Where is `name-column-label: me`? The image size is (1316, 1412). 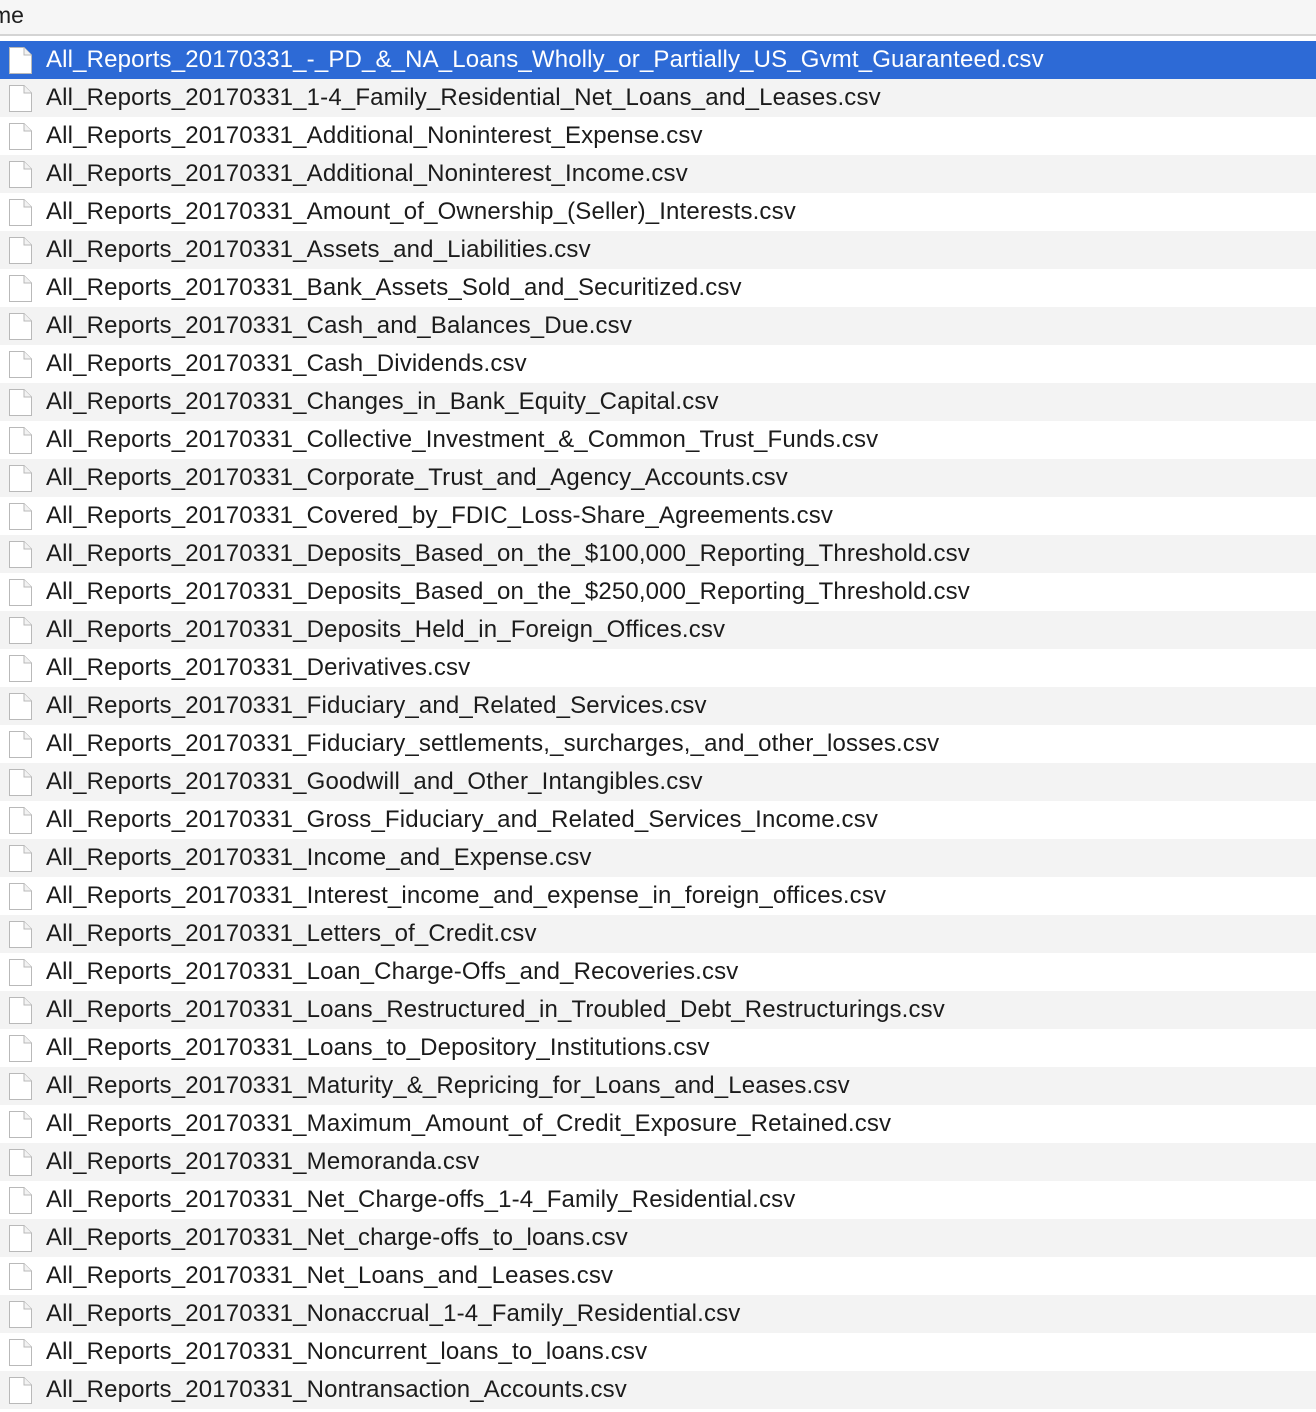 name-column-label: me is located at coordinates (12, 15).